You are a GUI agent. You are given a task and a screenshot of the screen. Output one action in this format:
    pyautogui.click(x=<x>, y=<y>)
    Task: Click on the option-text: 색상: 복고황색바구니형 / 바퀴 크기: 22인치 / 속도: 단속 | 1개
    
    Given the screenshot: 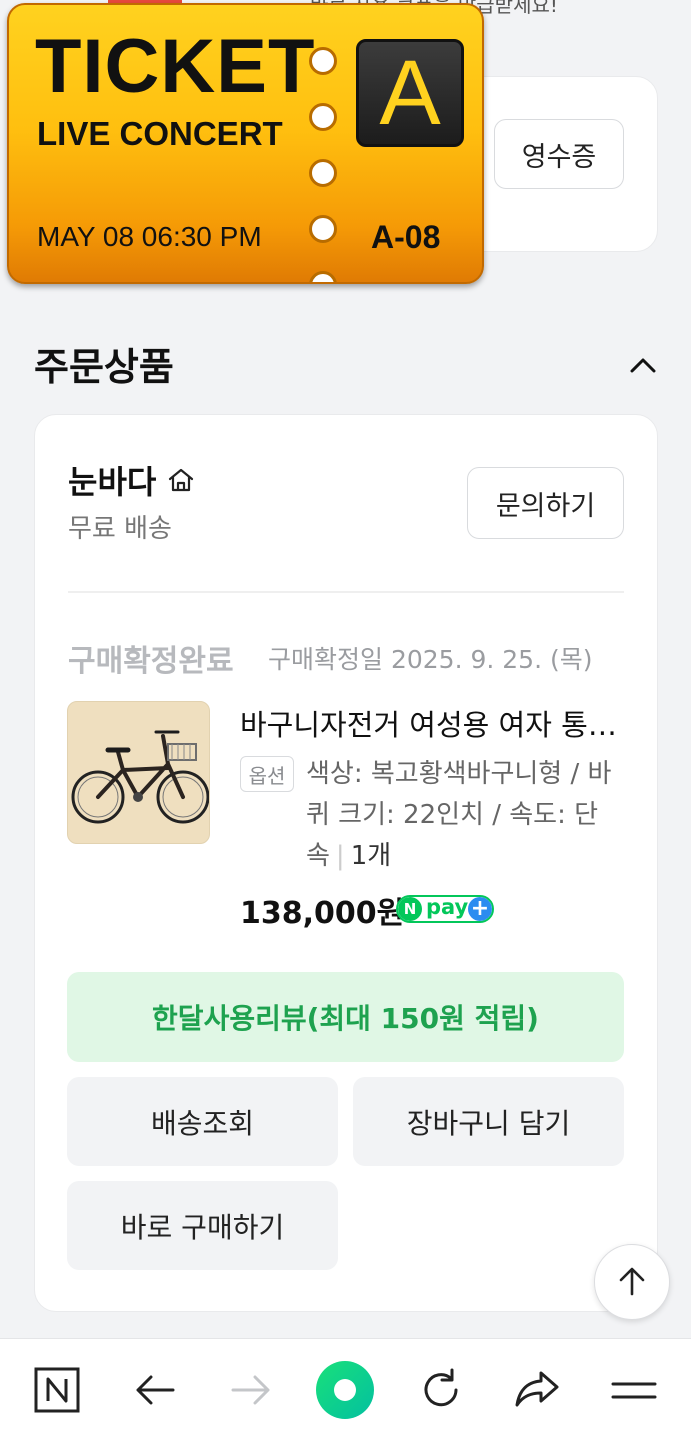 What is the action you would take?
    pyautogui.click(x=466, y=815)
    